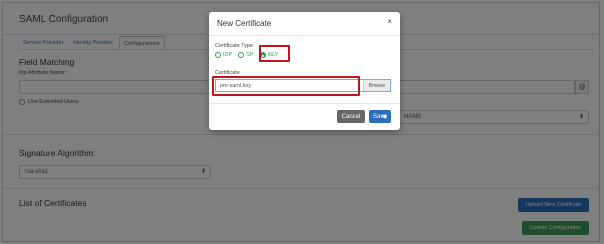 Image resolution: width=604 pixels, height=244 pixels. I want to click on certificate-type-label: Certificate Type, so click(234, 46).